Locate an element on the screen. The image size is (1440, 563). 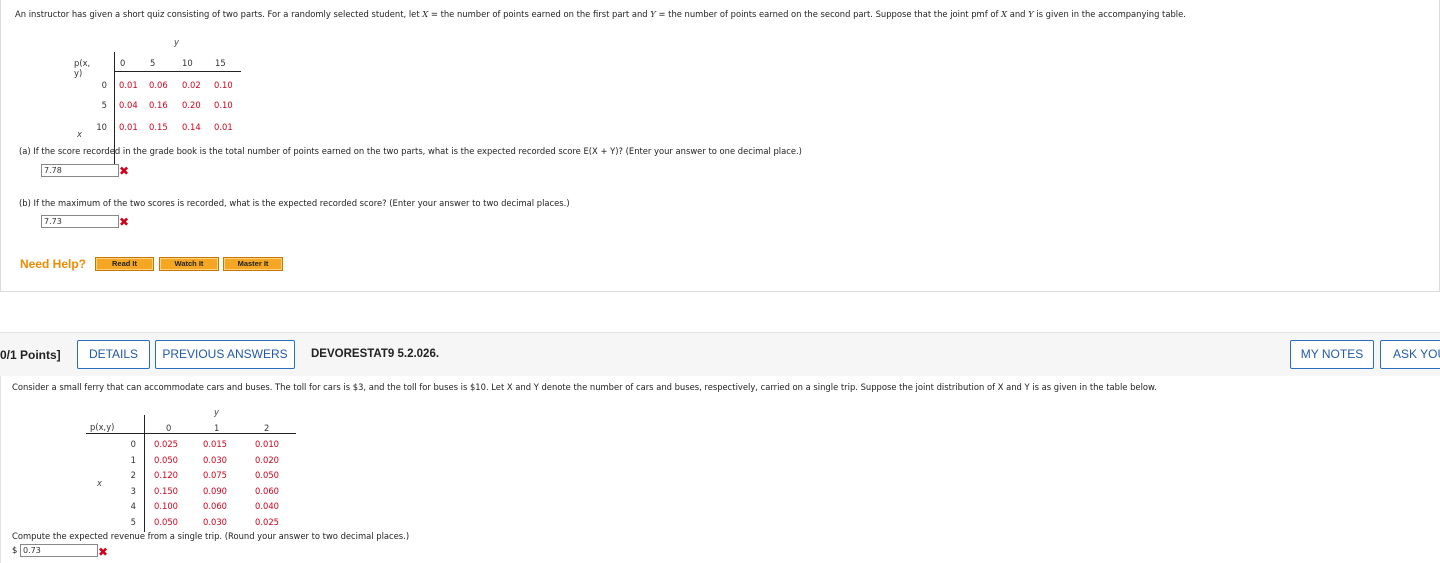
table-cell: 0.14 is located at coordinates (191, 127).